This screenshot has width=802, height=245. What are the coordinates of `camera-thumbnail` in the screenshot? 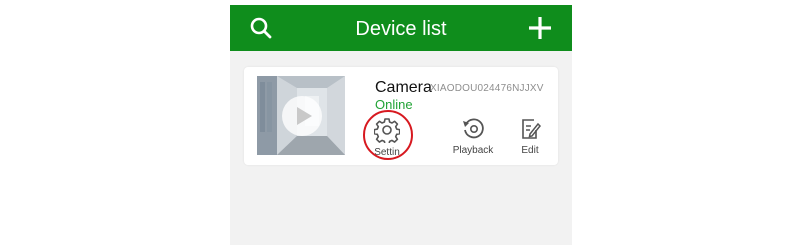 It's located at (301, 115).